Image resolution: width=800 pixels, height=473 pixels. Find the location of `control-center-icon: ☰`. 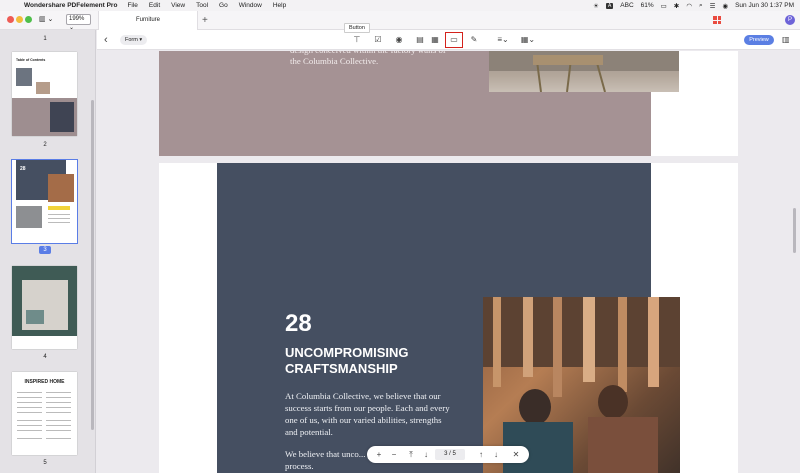

control-center-icon: ☰ is located at coordinates (713, 6).